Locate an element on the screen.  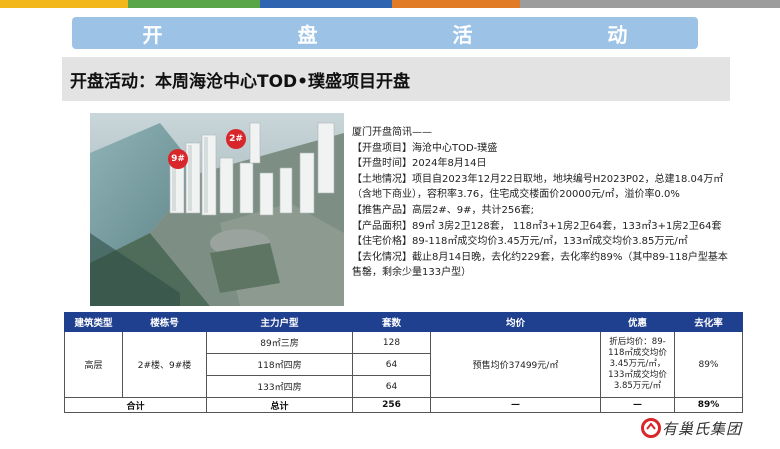
total-unit: 总计 is located at coordinates (279, 405).